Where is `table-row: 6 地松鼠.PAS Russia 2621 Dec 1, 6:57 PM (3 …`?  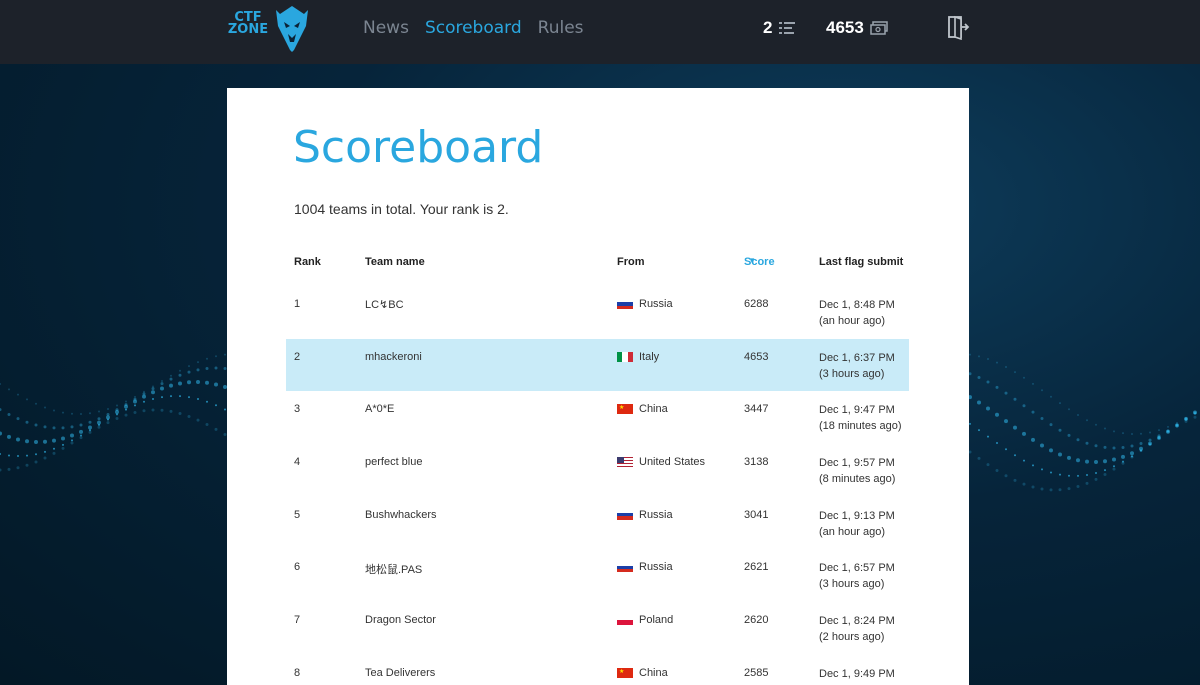 table-row: 6 地松鼠.PAS Russia 2621 Dec 1, 6:57 PM (3 … is located at coordinates (597, 575).